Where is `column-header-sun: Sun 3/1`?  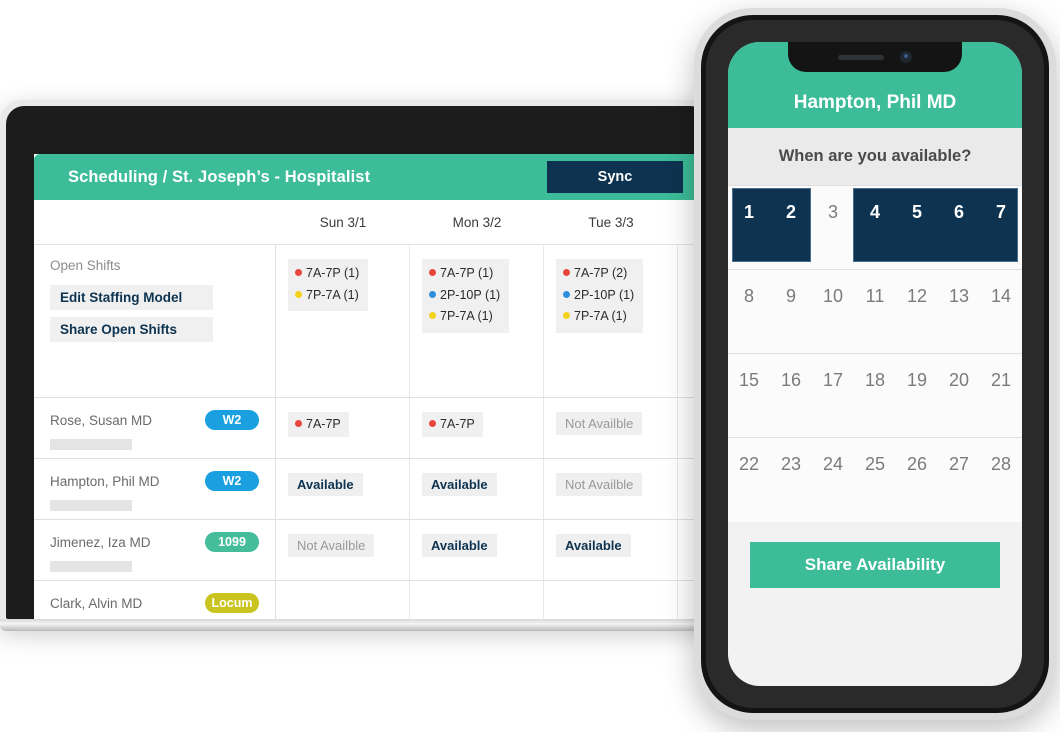
column-header-sun: Sun 3/1 is located at coordinates (343, 222).